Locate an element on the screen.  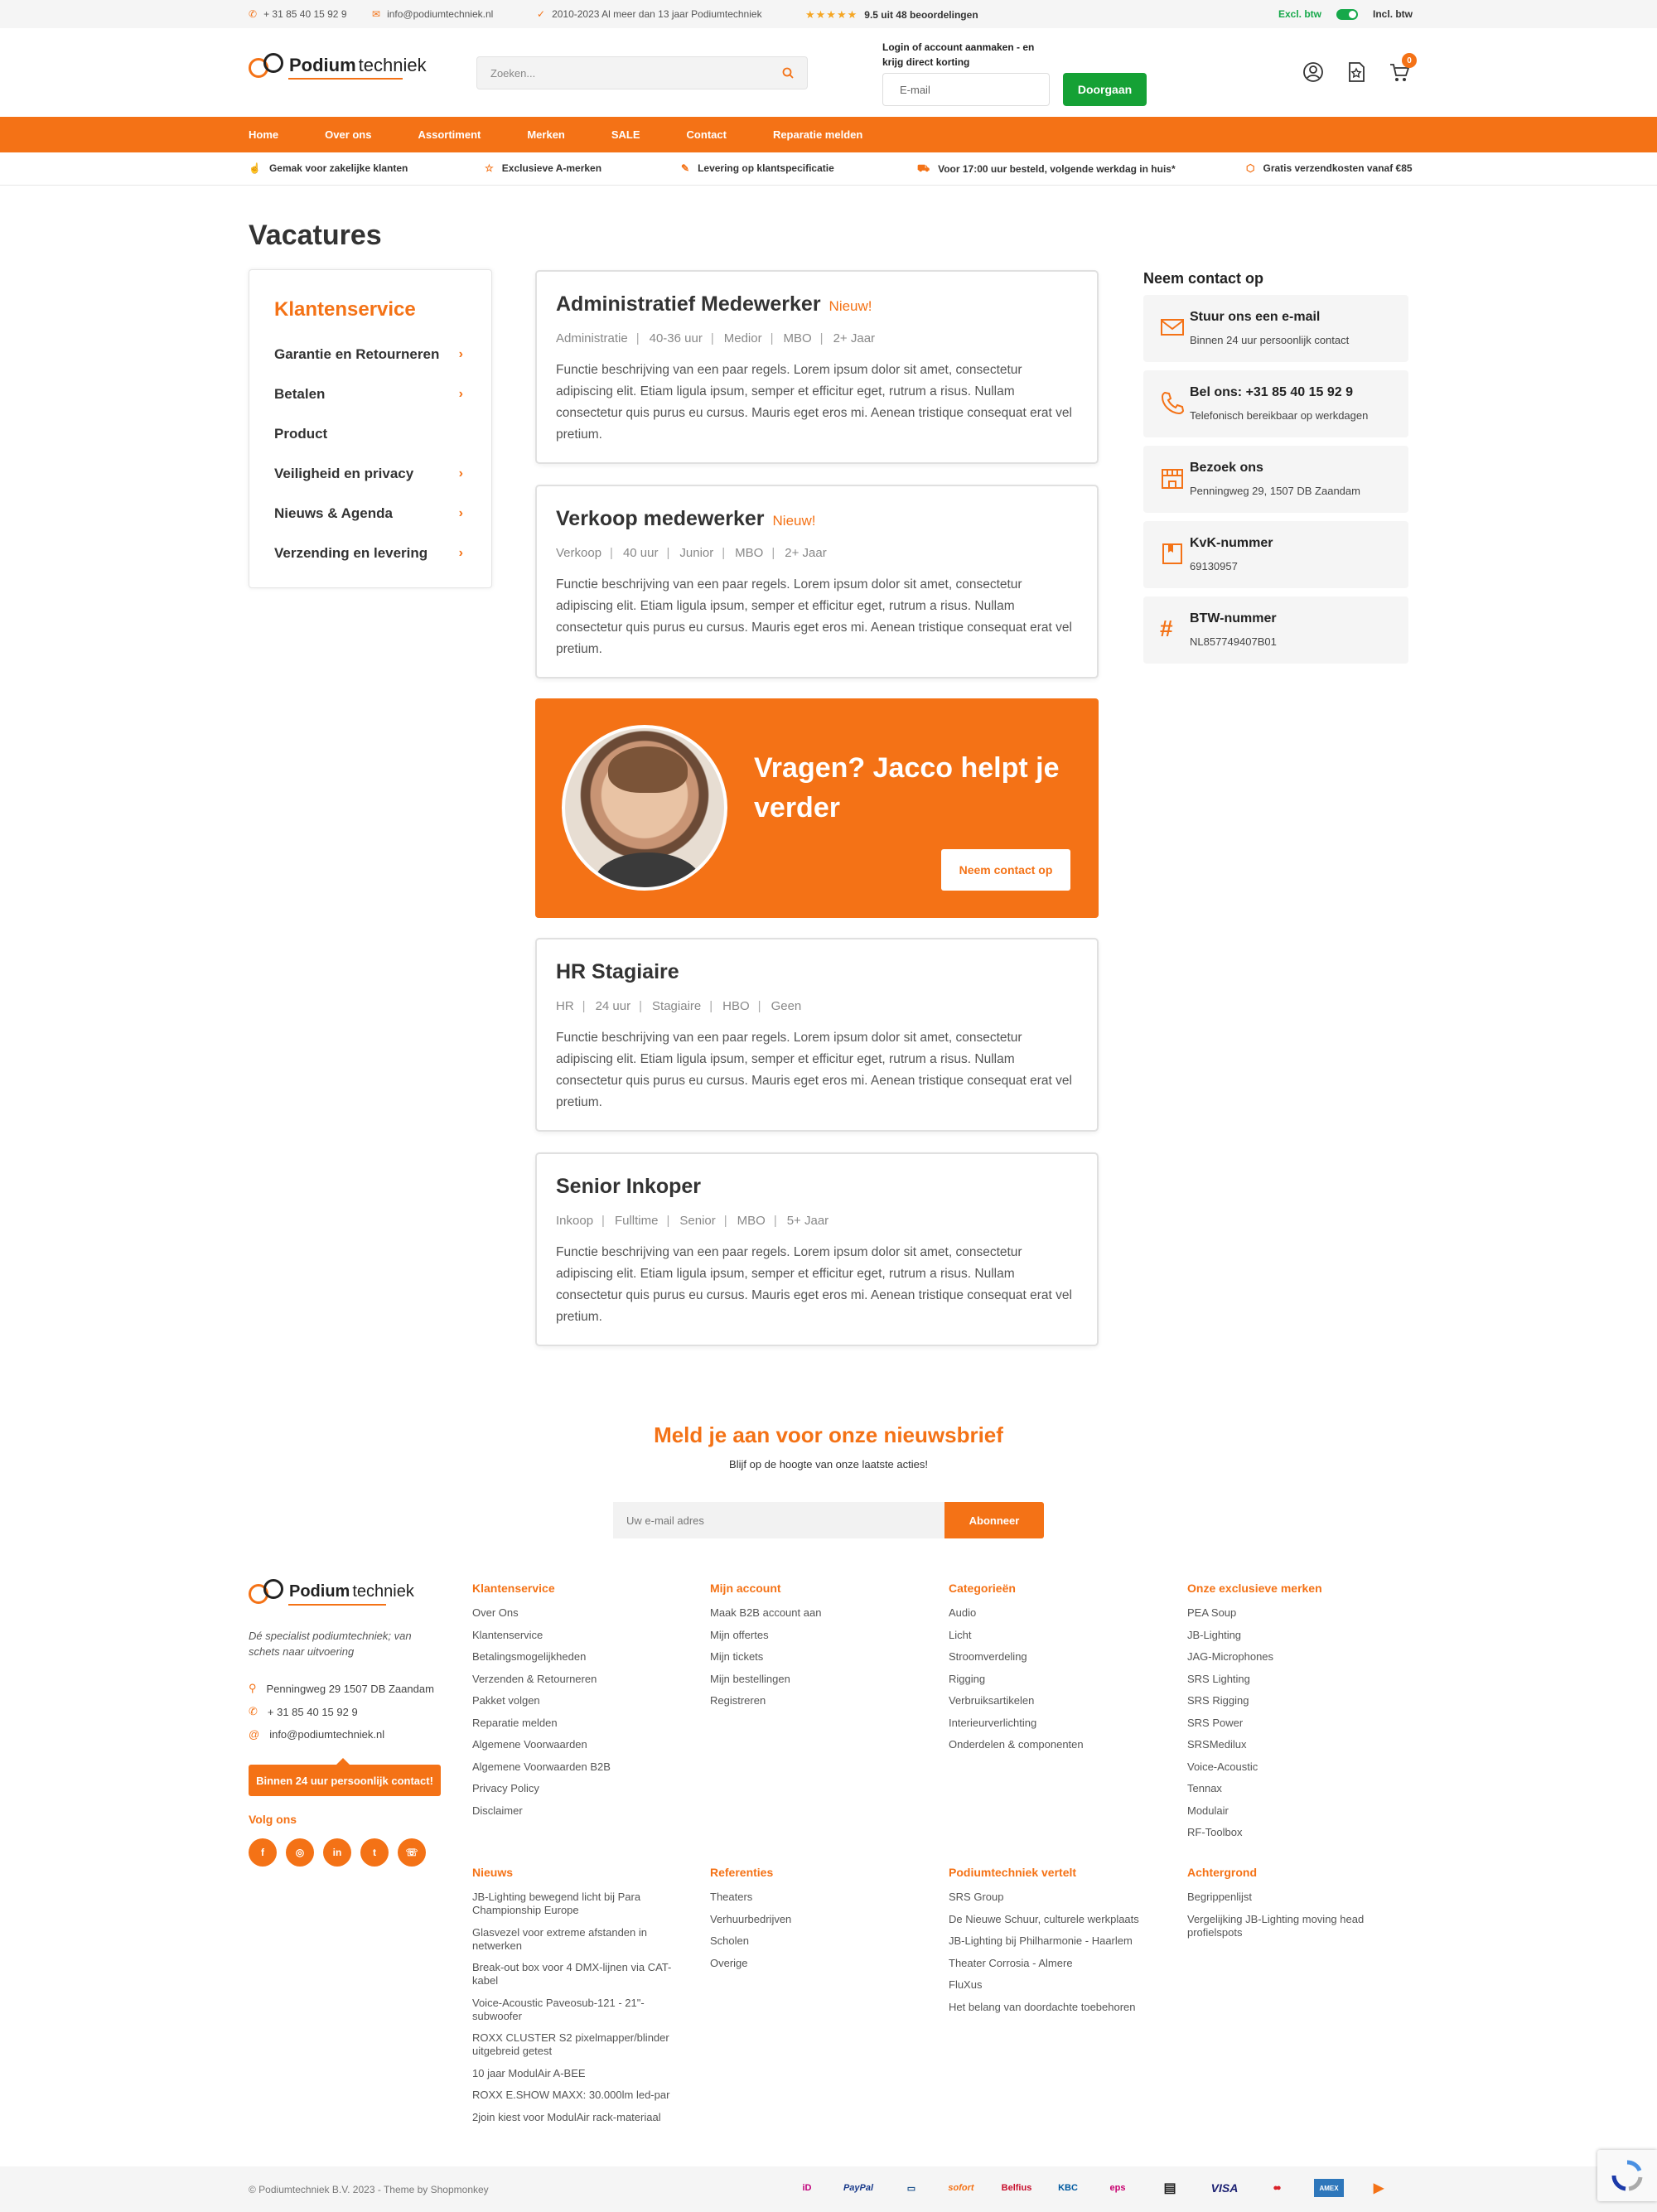
footer-link: Theater Corrosia - Almere is located at coordinates (1044, 1963).